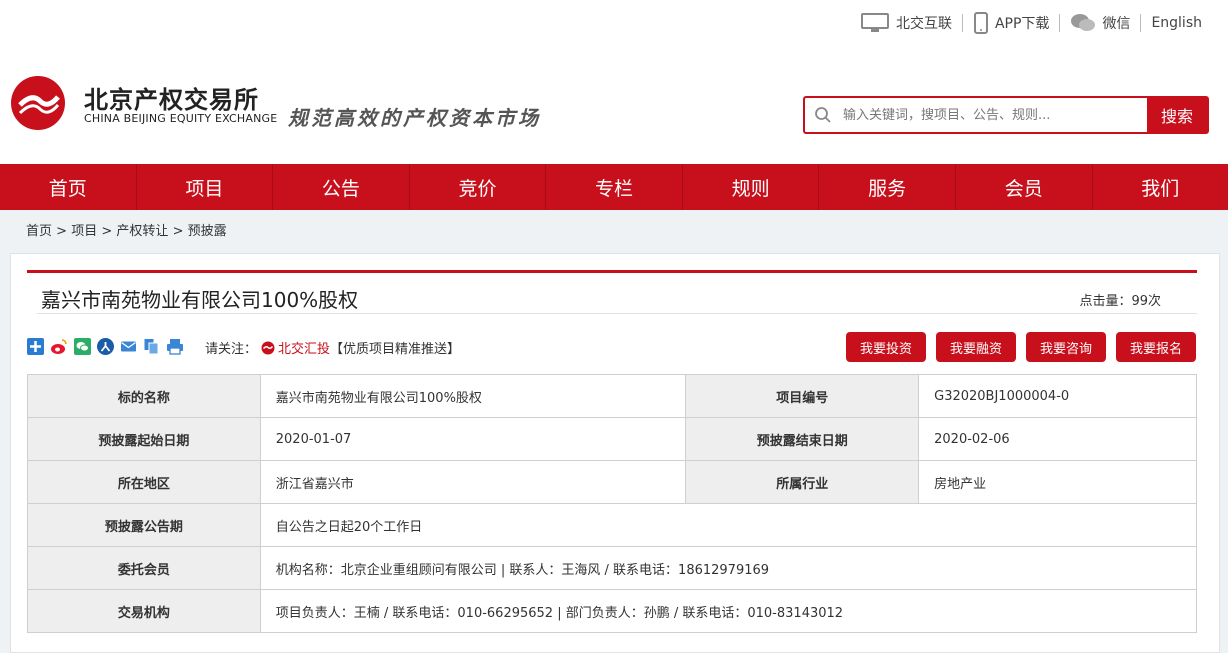  What do you see at coordinates (886, 347) in the screenshot?
I see `invest-button: 我要投资` at bounding box center [886, 347].